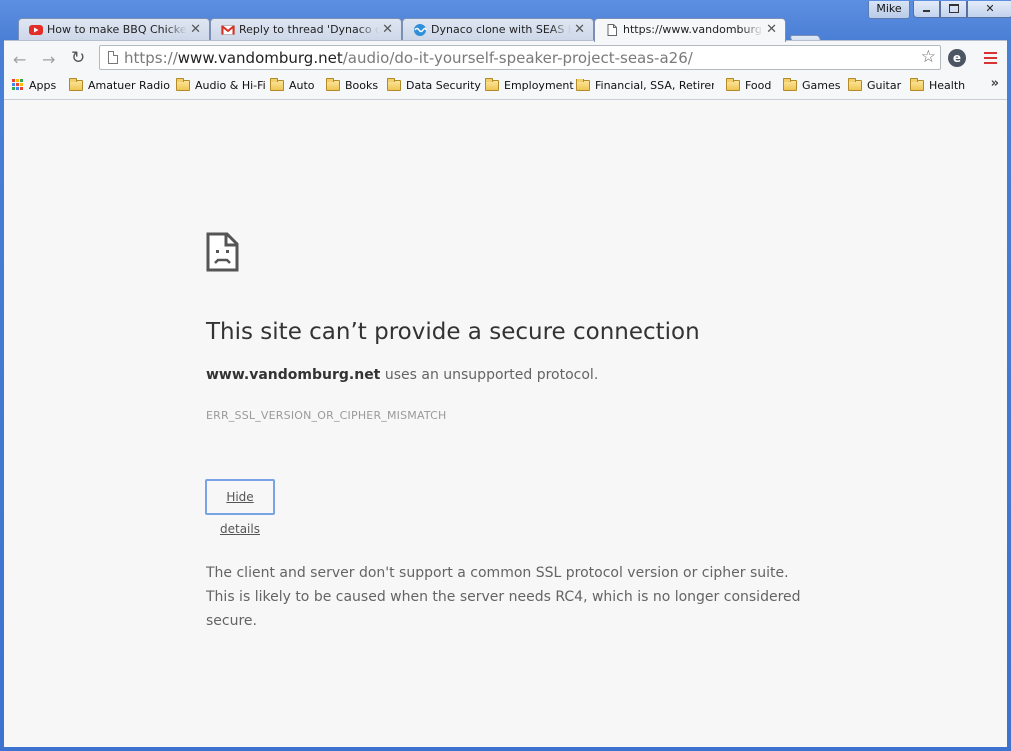  What do you see at coordinates (821, 85) in the screenshot?
I see `bookmark-label: Games` at bounding box center [821, 85].